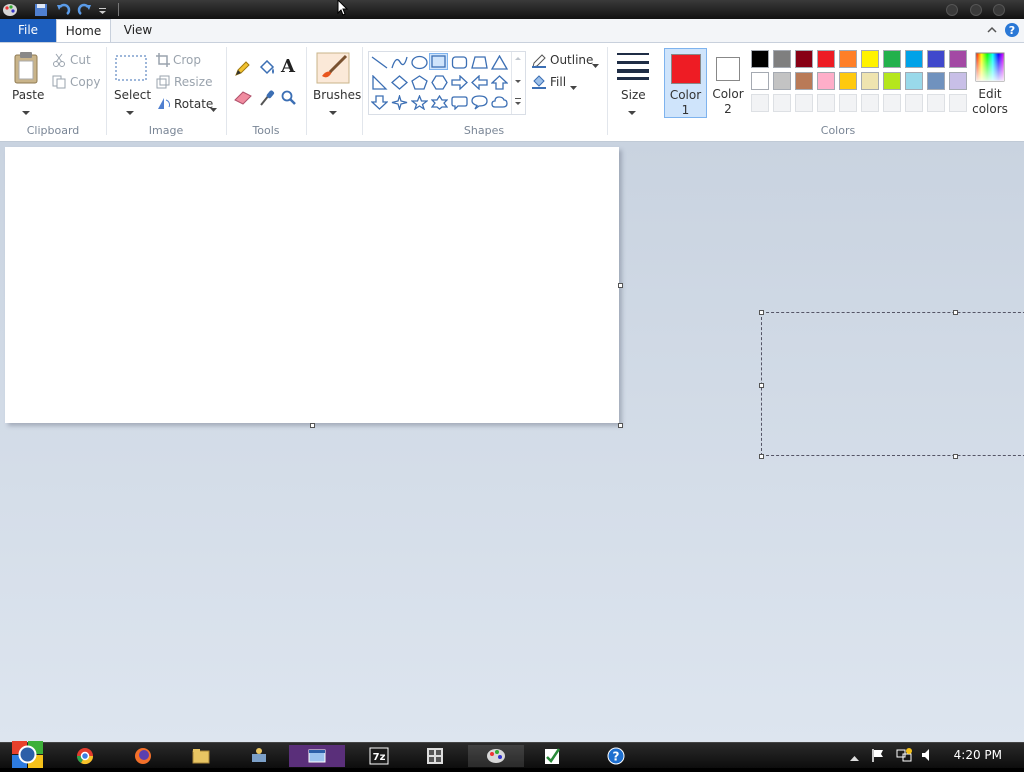 The height and width of the screenshot is (772, 1024). Describe the element at coordinates (978, 755) in the screenshot. I see `taskbar-clock: 4:20 PM` at that location.